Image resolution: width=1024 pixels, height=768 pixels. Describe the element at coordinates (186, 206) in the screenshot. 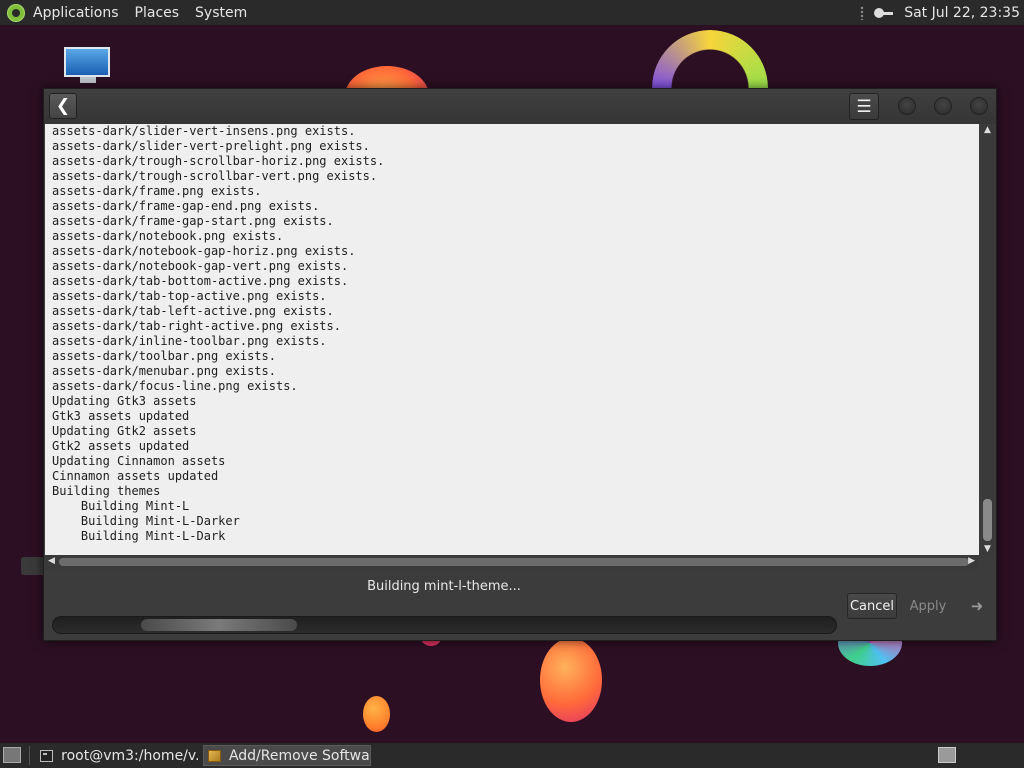

I see `terminal-line: assets-dark/frame-gap-end.png exists.` at that location.